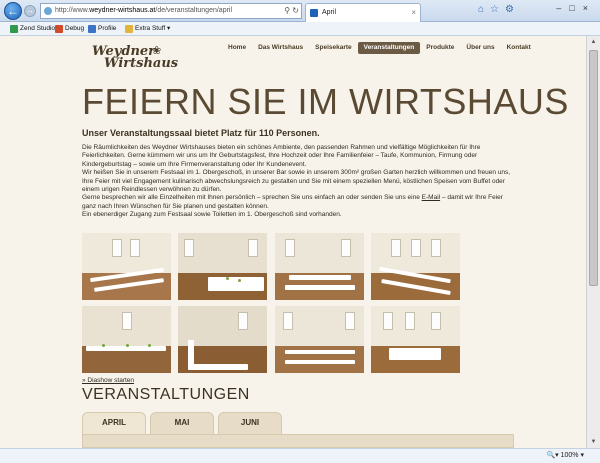 Image resolution: width=600 pixels, height=463 pixels. Describe the element at coordinates (389, 48) in the screenshot. I see `nav-veranstaltungen: Veranstaltungen` at that location.